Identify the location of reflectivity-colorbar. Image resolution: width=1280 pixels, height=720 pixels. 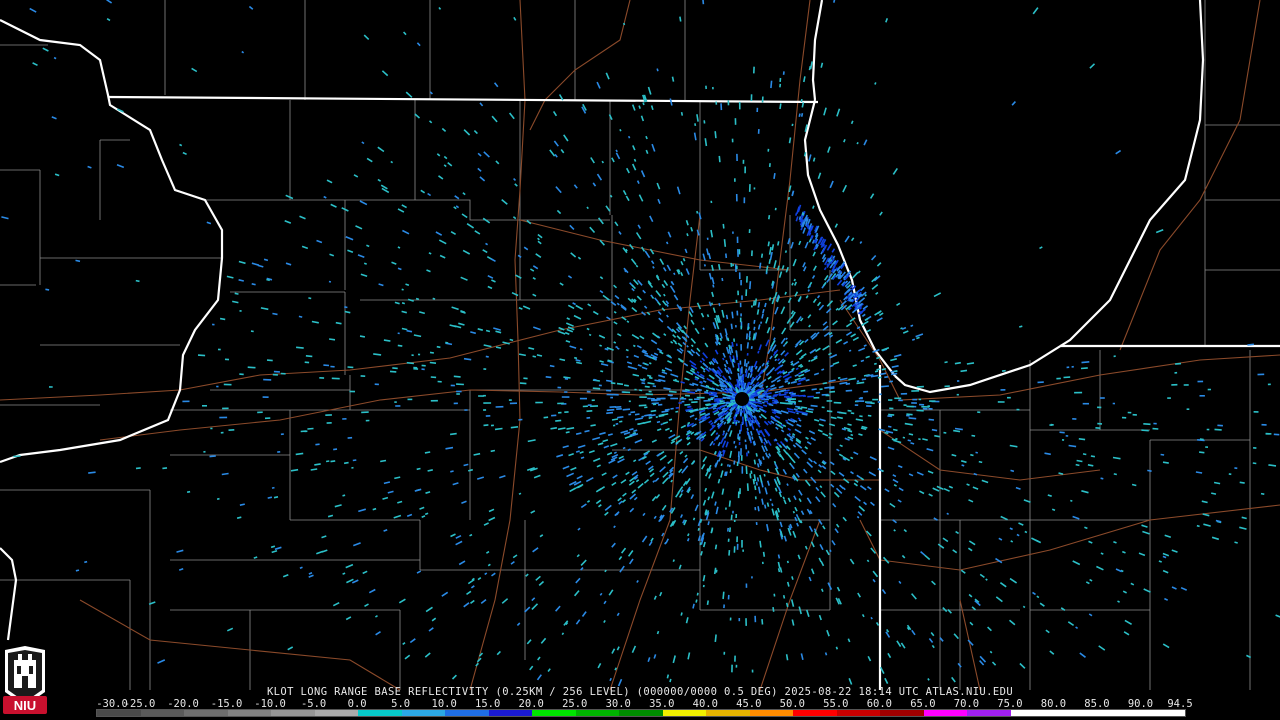
(641, 713).